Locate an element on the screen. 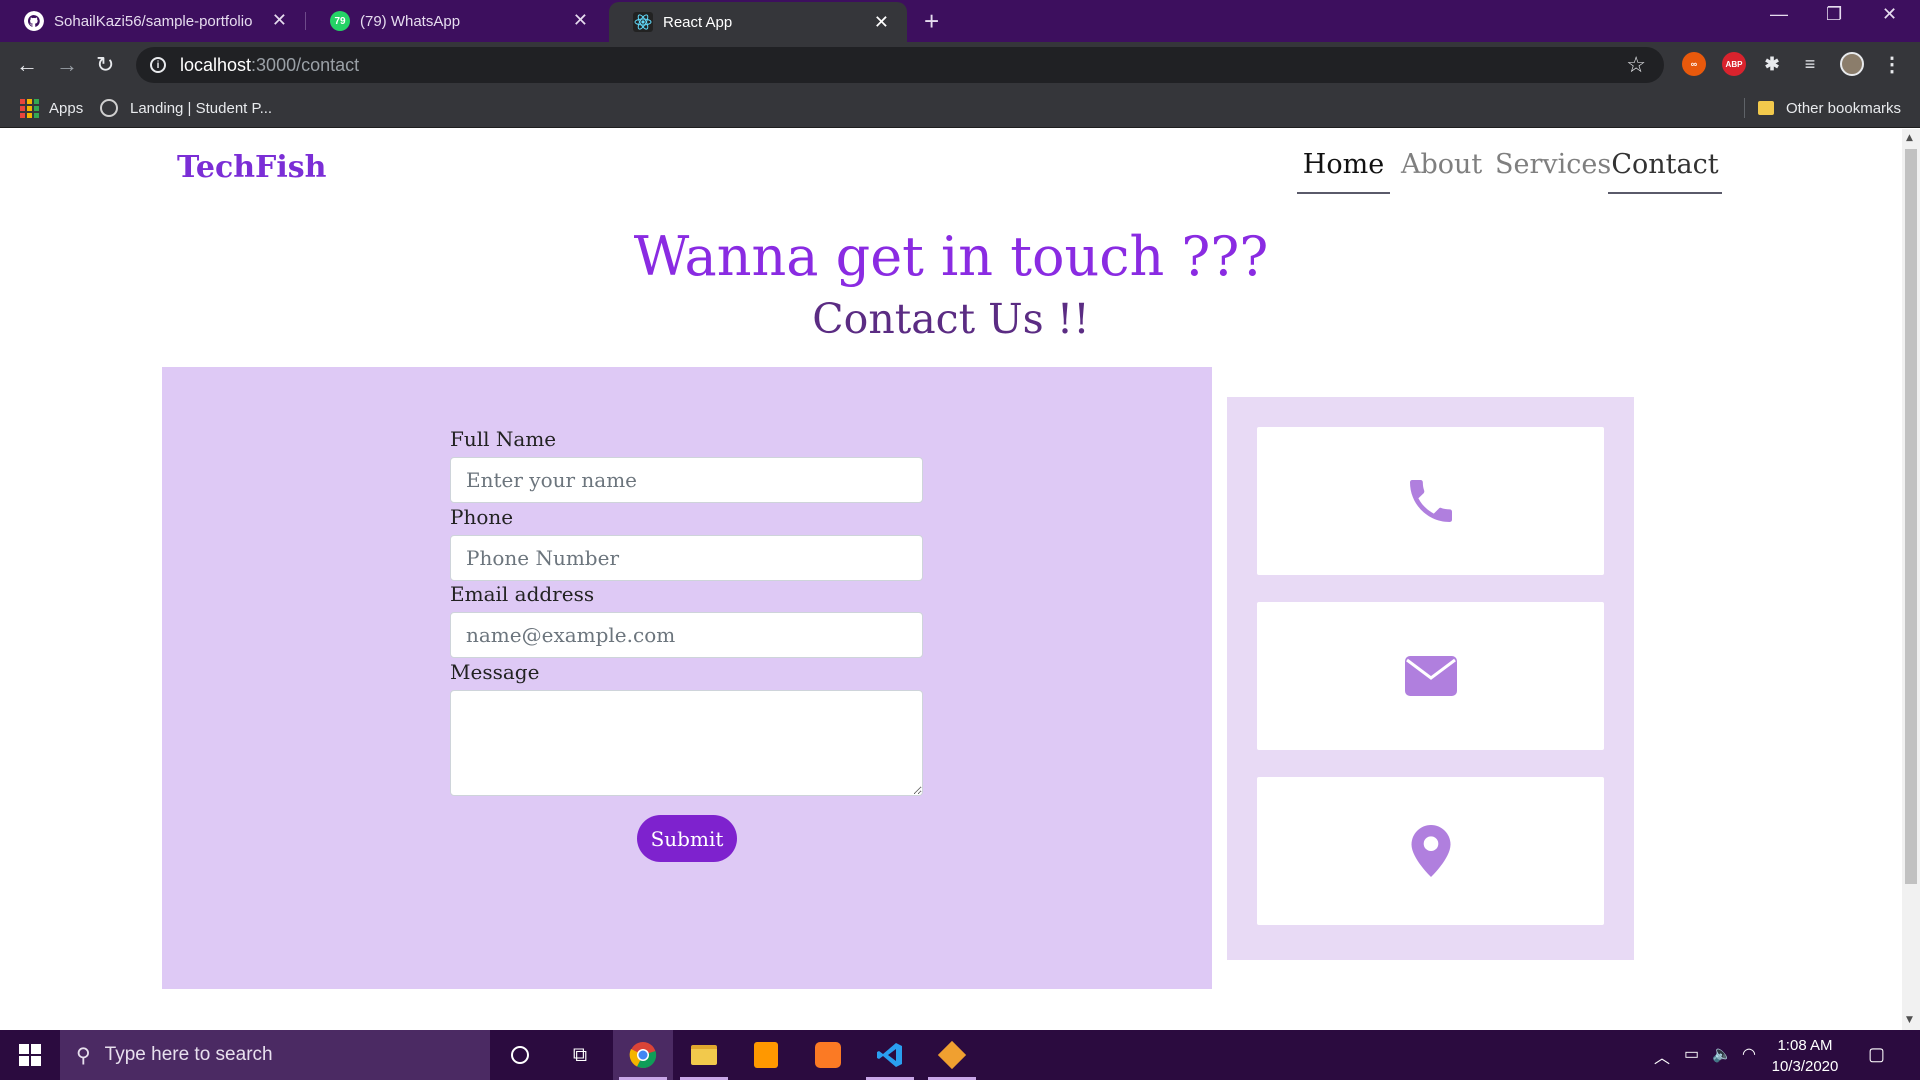 The height and width of the screenshot is (1080, 1920). folder-icon is located at coordinates (1766, 108).